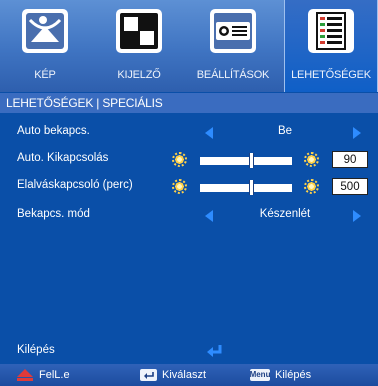  What do you see at coordinates (189, 132) in the screenshot?
I see `auto-power-on-row: Auto bekapcs. Be` at bounding box center [189, 132].